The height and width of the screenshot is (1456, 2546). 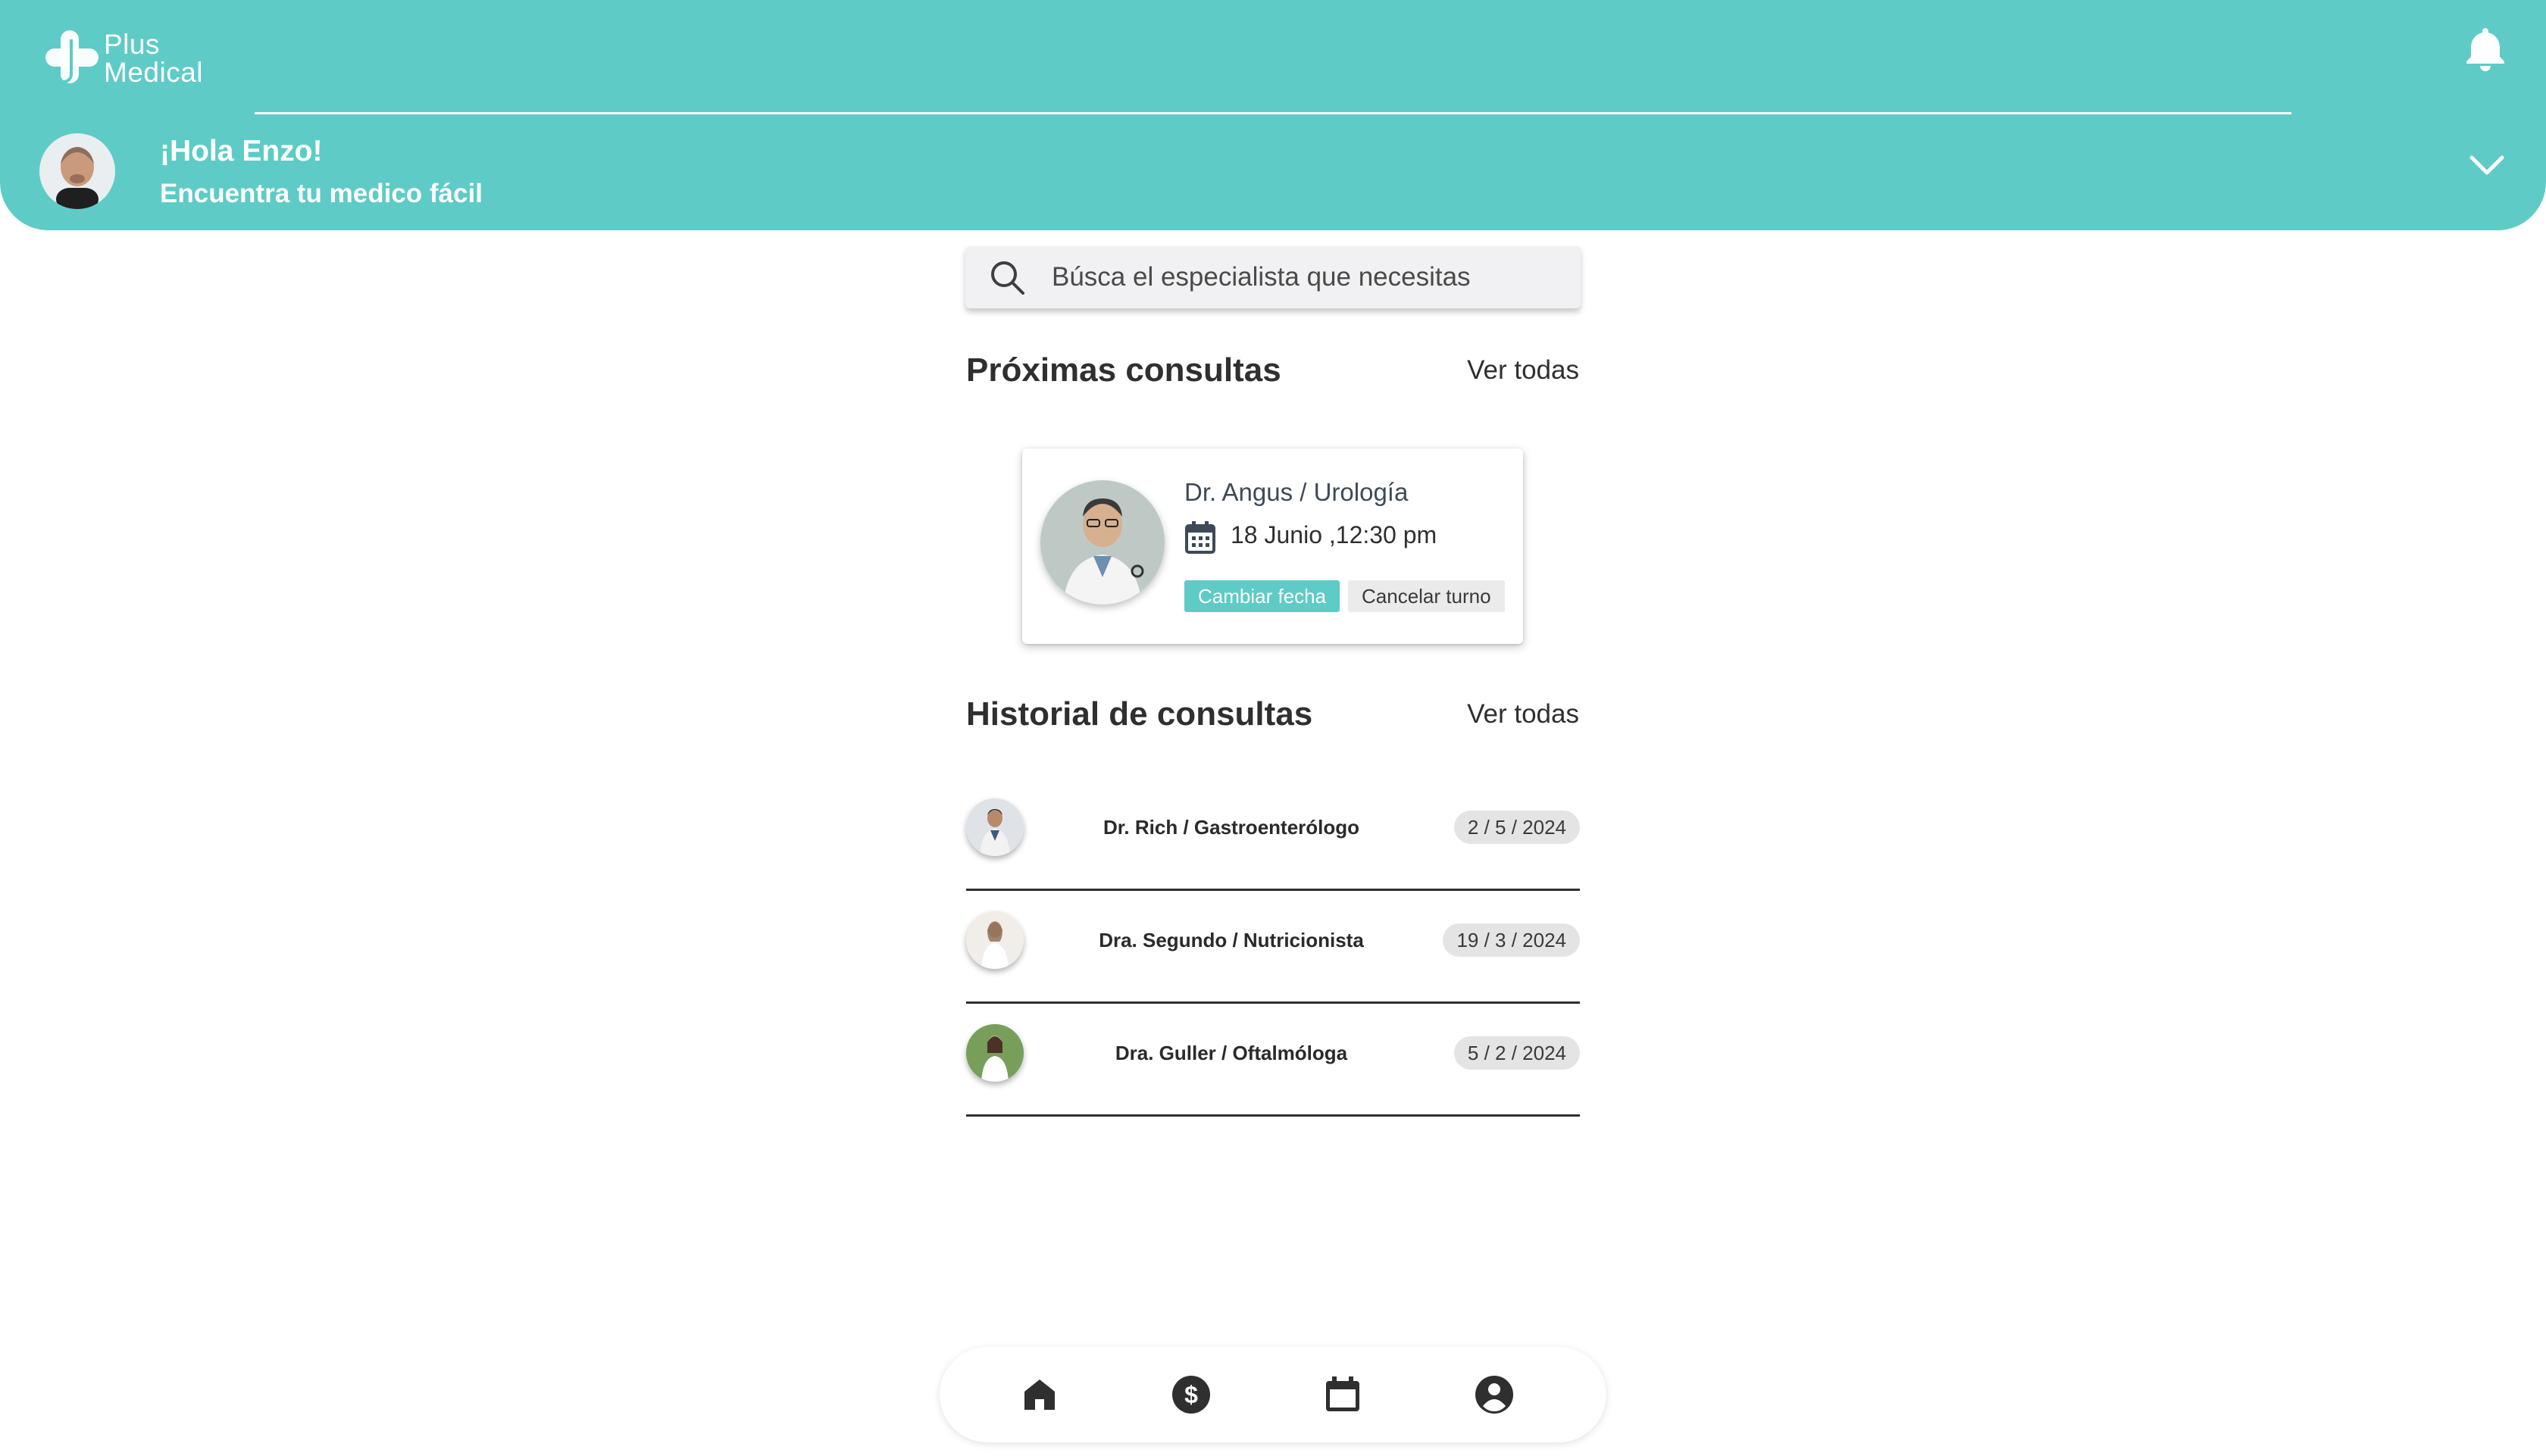 I want to click on brand-line-1: Plus, so click(x=132, y=44).